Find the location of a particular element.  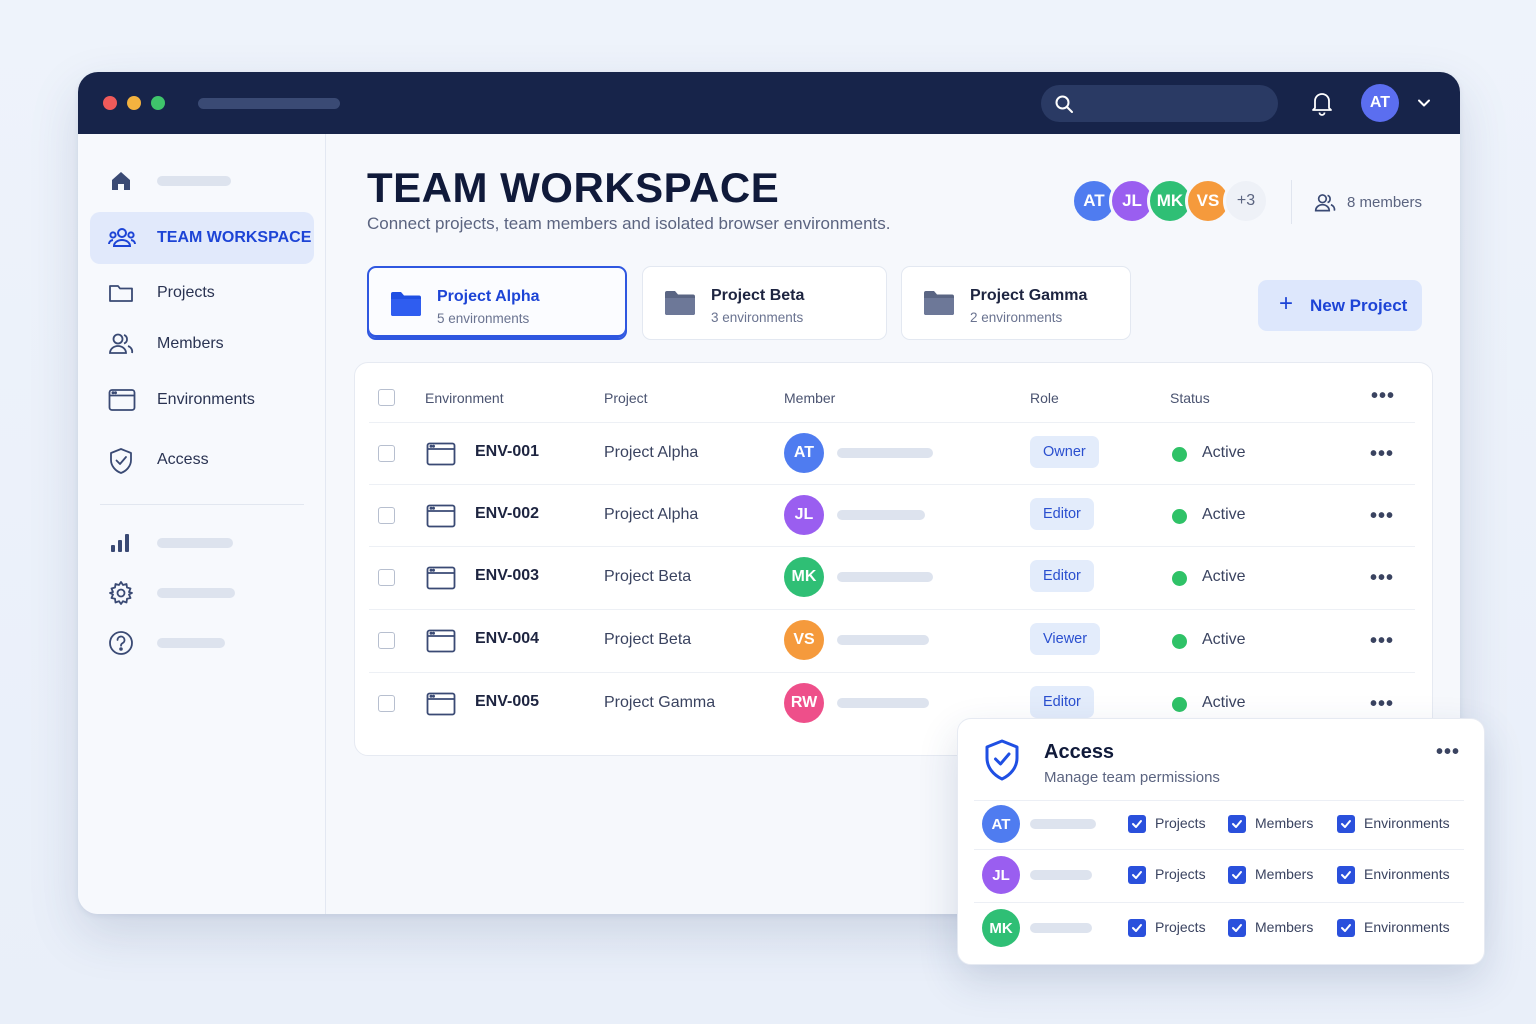

sidebar-item-label: Projects is located at coordinates (186, 292).